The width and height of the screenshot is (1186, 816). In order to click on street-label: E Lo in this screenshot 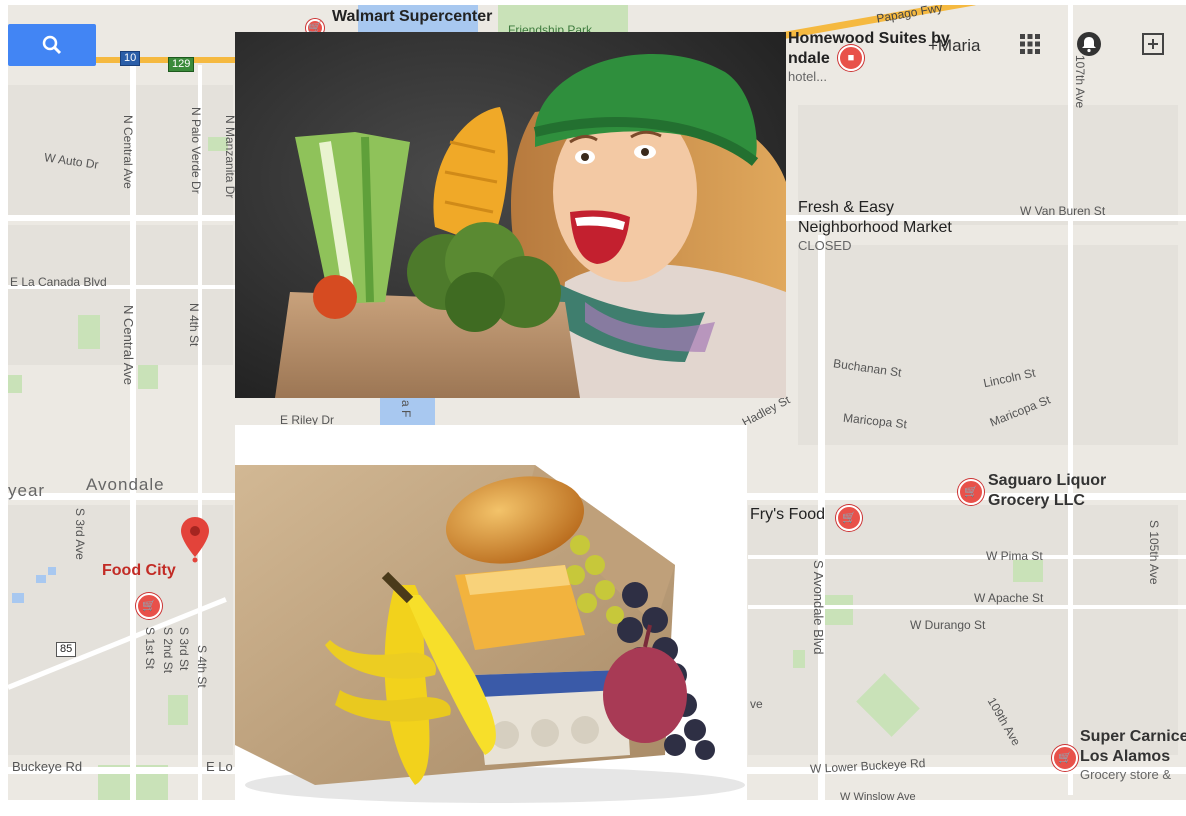, I will do `click(219, 766)`.